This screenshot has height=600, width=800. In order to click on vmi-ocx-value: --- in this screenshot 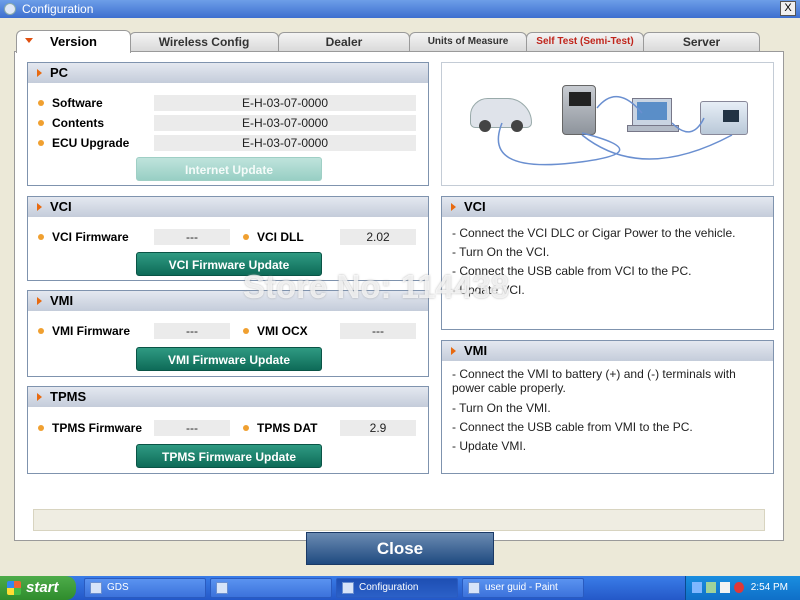, I will do `click(378, 331)`.